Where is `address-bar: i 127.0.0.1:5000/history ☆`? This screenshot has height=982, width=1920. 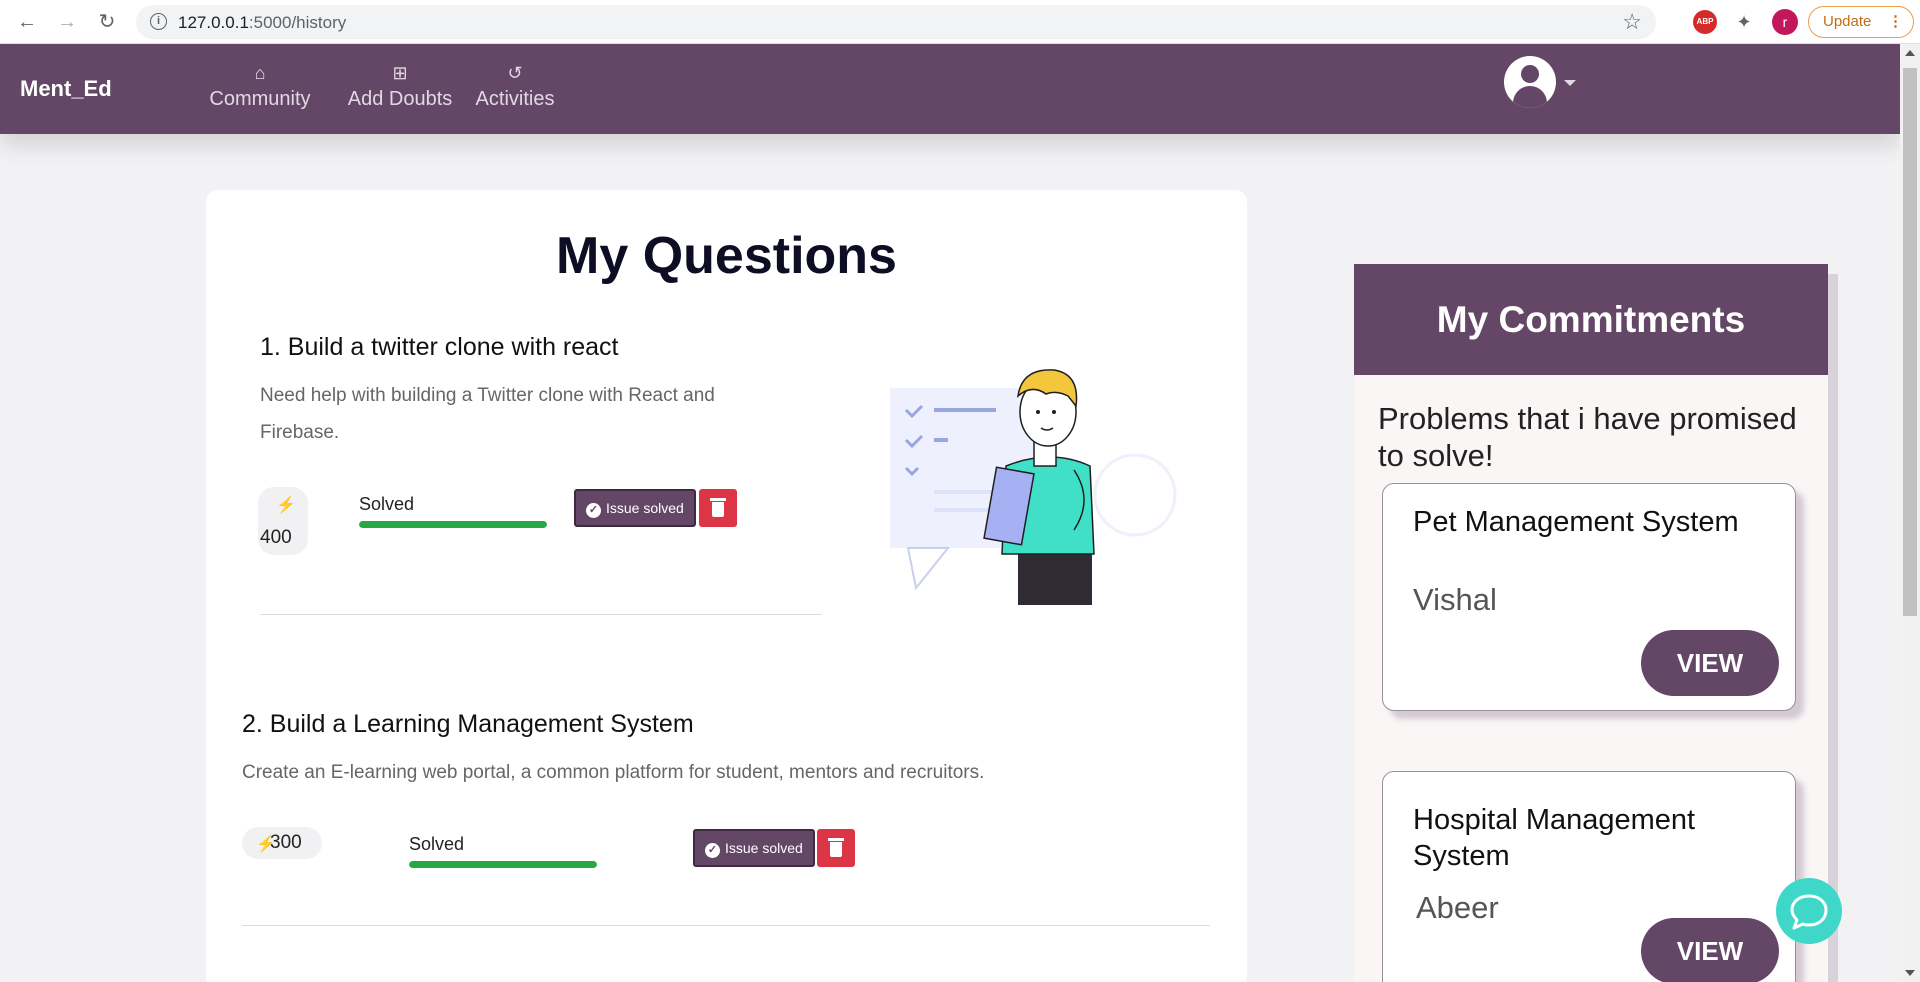
address-bar: i 127.0.0.1:5000/history ☆ is located at coordinates (896, 22).